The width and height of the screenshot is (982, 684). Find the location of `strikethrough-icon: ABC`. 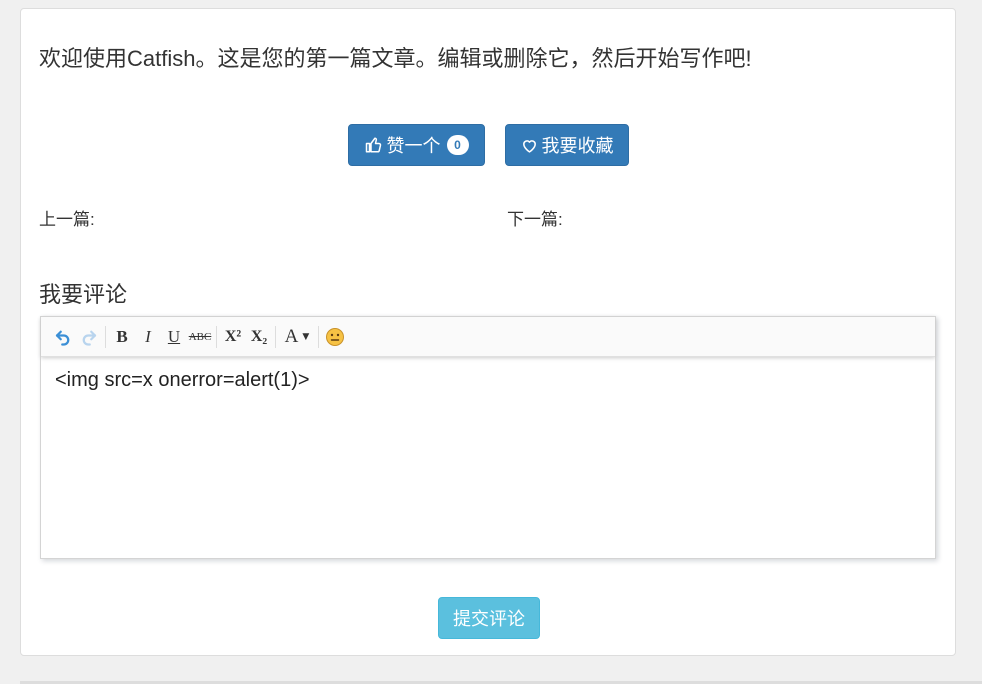

strikethrough-icon: ABC is located at coordinates (200, 337).